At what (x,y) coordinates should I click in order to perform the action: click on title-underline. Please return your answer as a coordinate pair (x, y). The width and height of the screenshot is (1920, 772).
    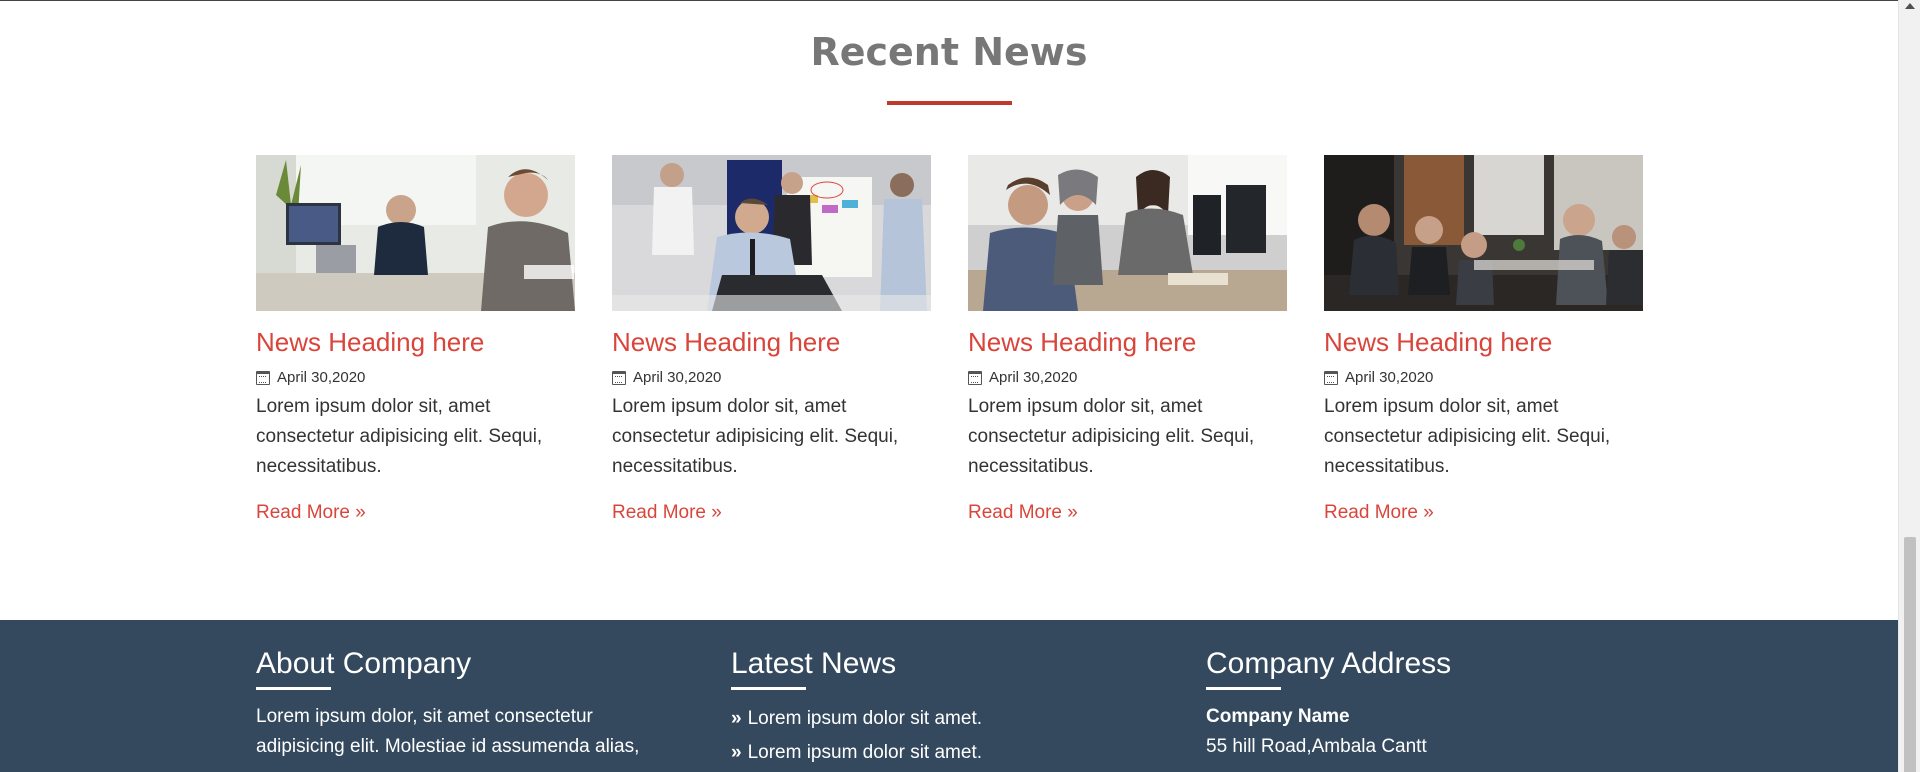
    Looking at the image, I should click on (949, 103).